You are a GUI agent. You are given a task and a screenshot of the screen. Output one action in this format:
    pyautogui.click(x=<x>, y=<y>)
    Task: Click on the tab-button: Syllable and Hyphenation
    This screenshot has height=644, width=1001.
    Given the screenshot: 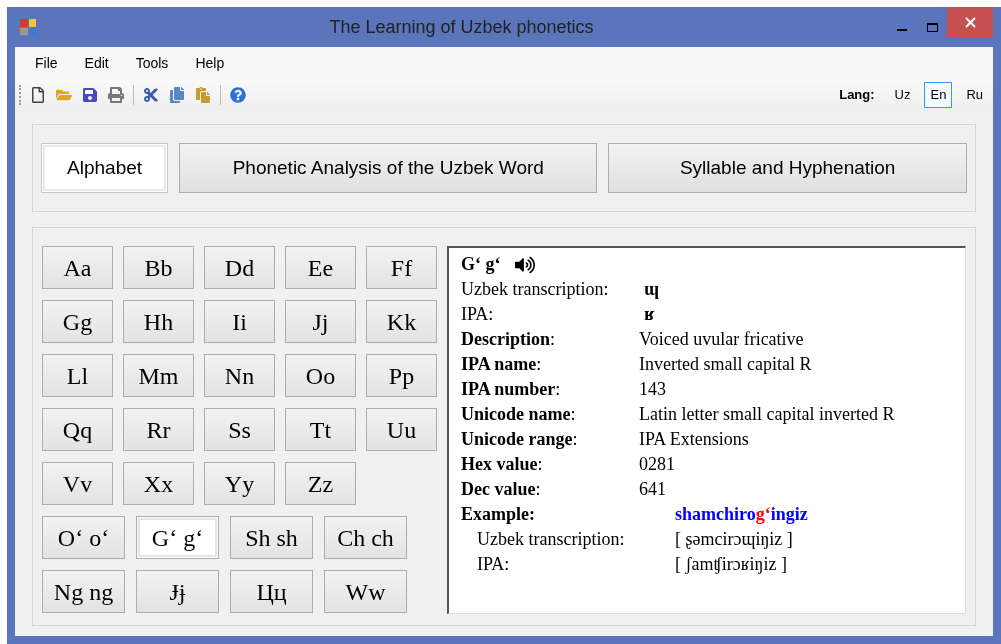 What is the action you would take?
    pyautogui.click(x=787, y=168)
    